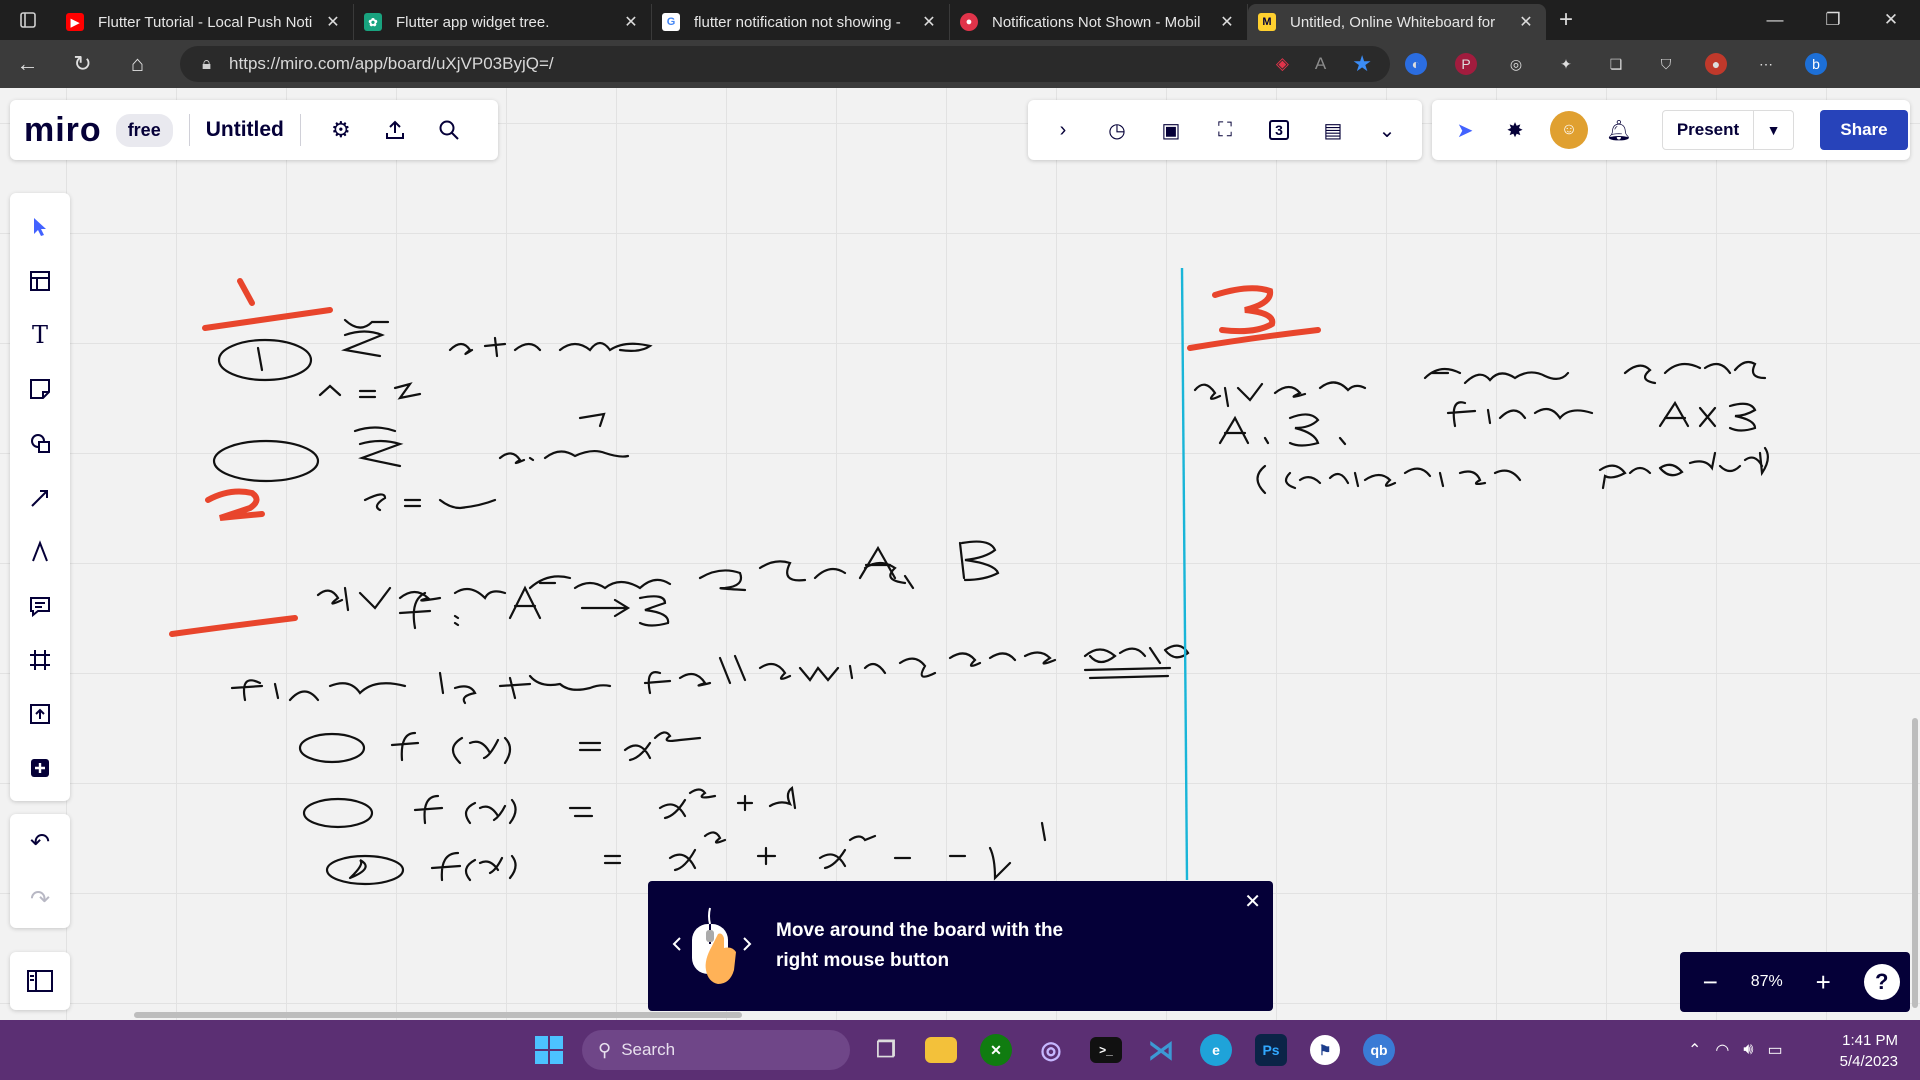 The height and width of the screenshot is (1080, 1920). Describe the element at coordinates (1320, 64) in the screenshot. I see `read-aloud-icon: A` at that location.